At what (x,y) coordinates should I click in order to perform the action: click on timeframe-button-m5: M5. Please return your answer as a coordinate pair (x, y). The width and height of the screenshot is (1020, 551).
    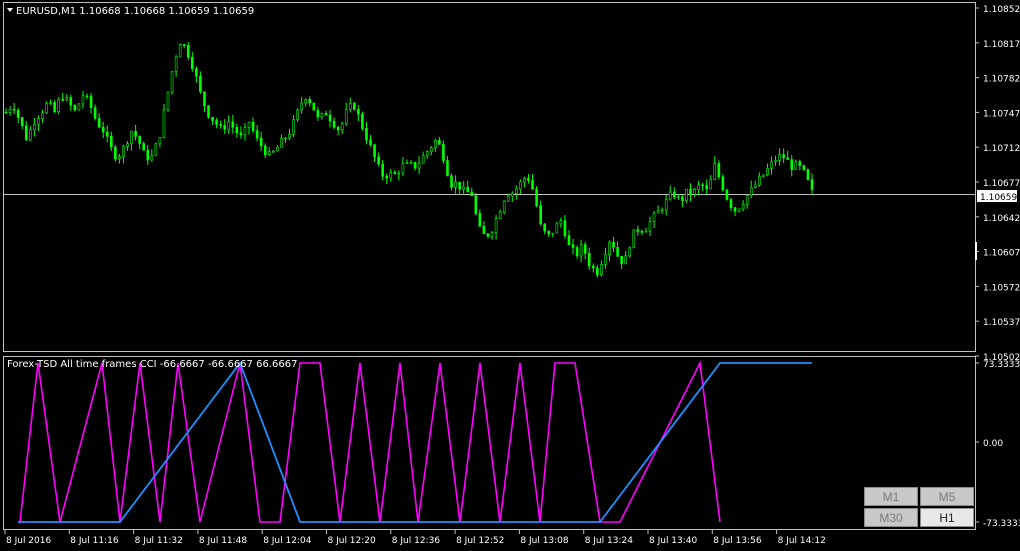
    Looking at the image, I should click on (947, 496).